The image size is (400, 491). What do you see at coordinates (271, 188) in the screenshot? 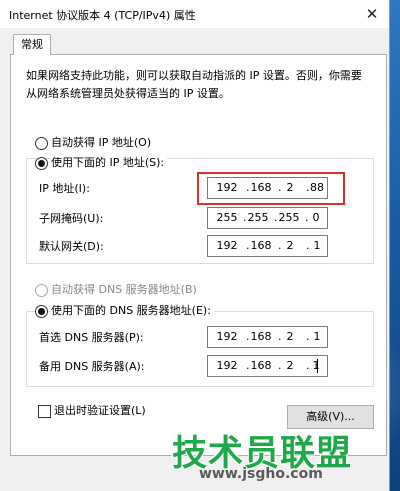
I see `ip-address-highlight` at bounding box center [271, 188].